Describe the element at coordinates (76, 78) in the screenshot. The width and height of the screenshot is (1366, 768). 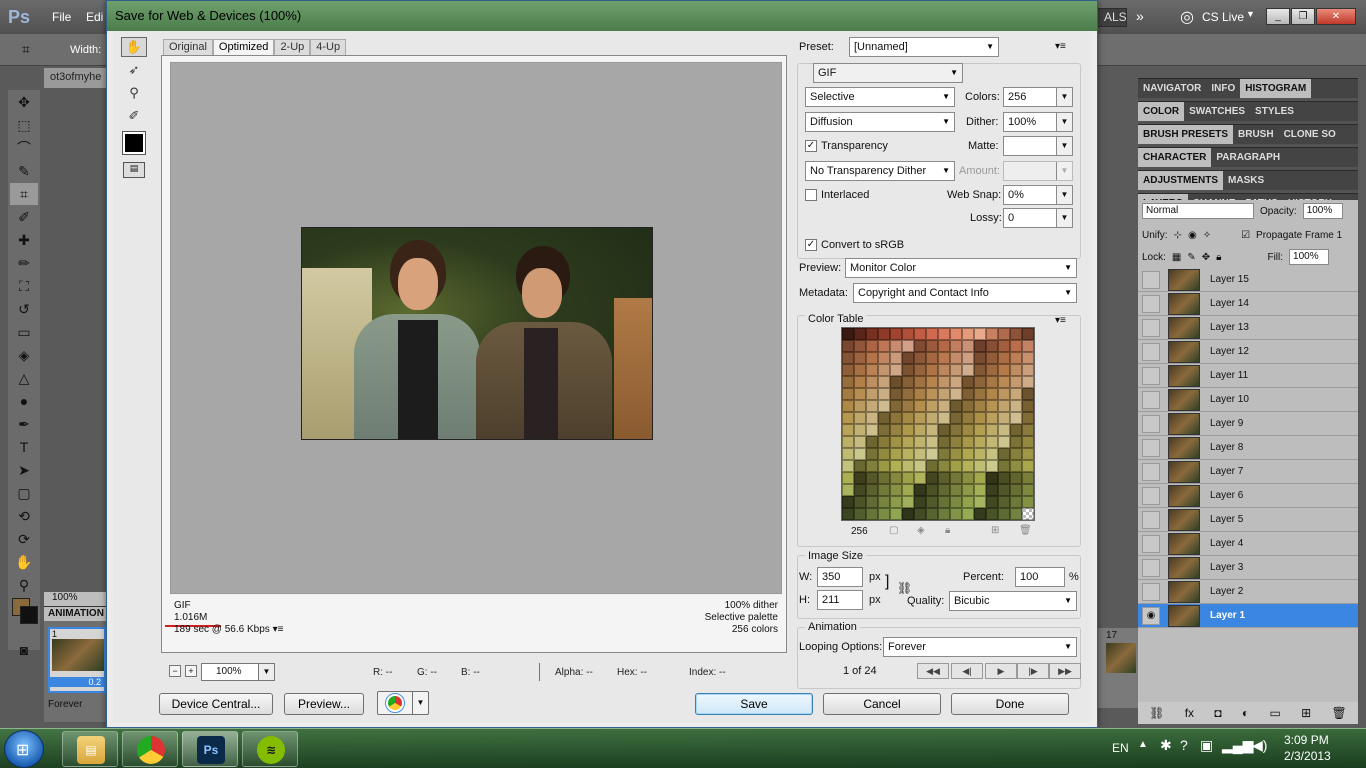
I see `document-tab: ot3ofmyhe` at that location.